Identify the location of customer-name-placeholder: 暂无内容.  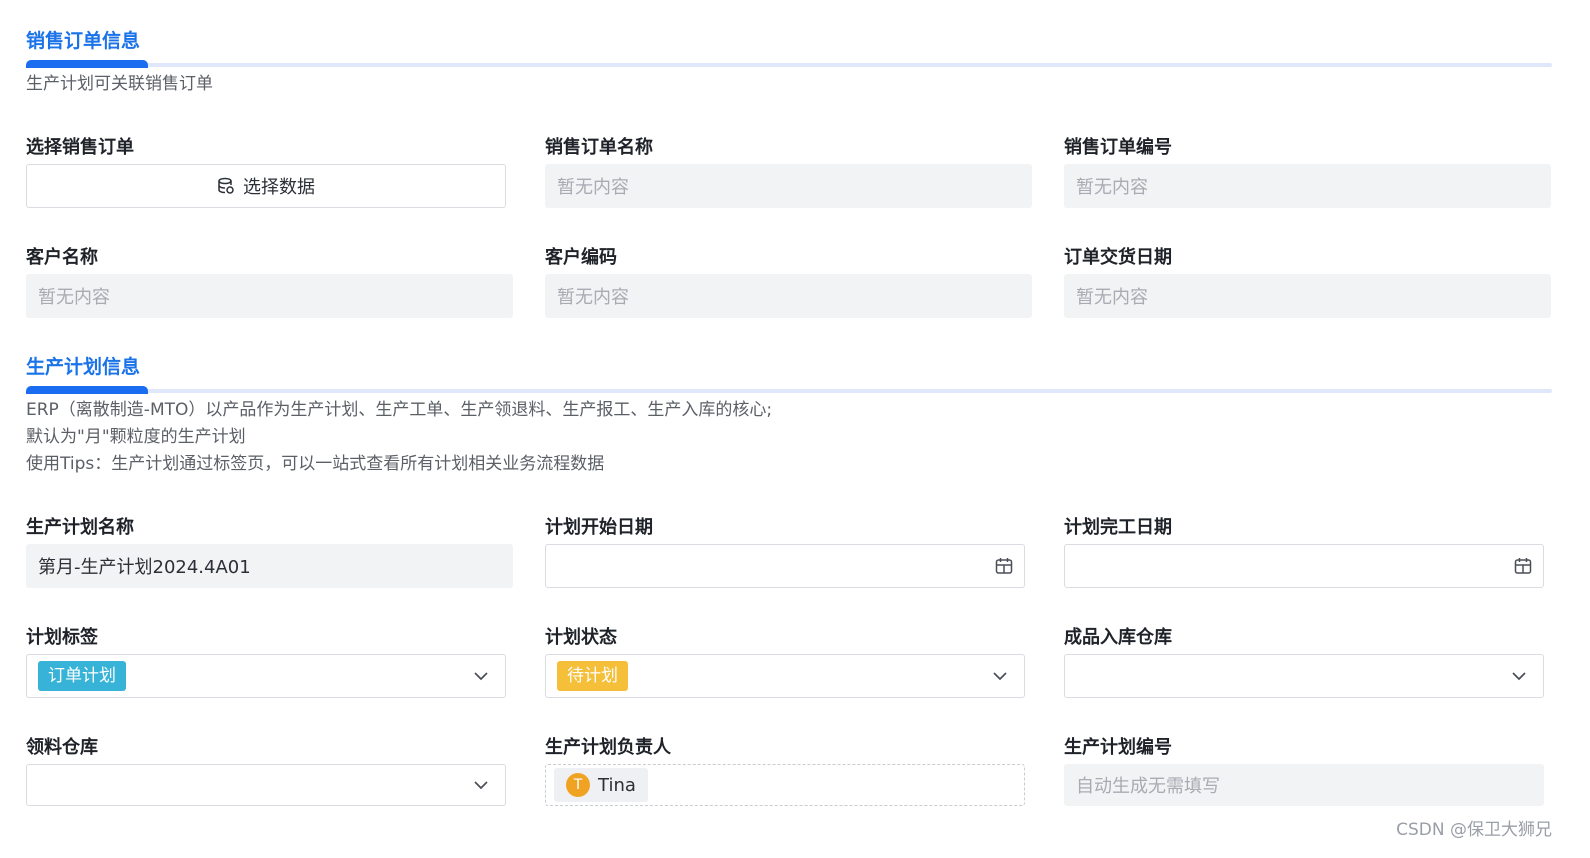
(74, 297).